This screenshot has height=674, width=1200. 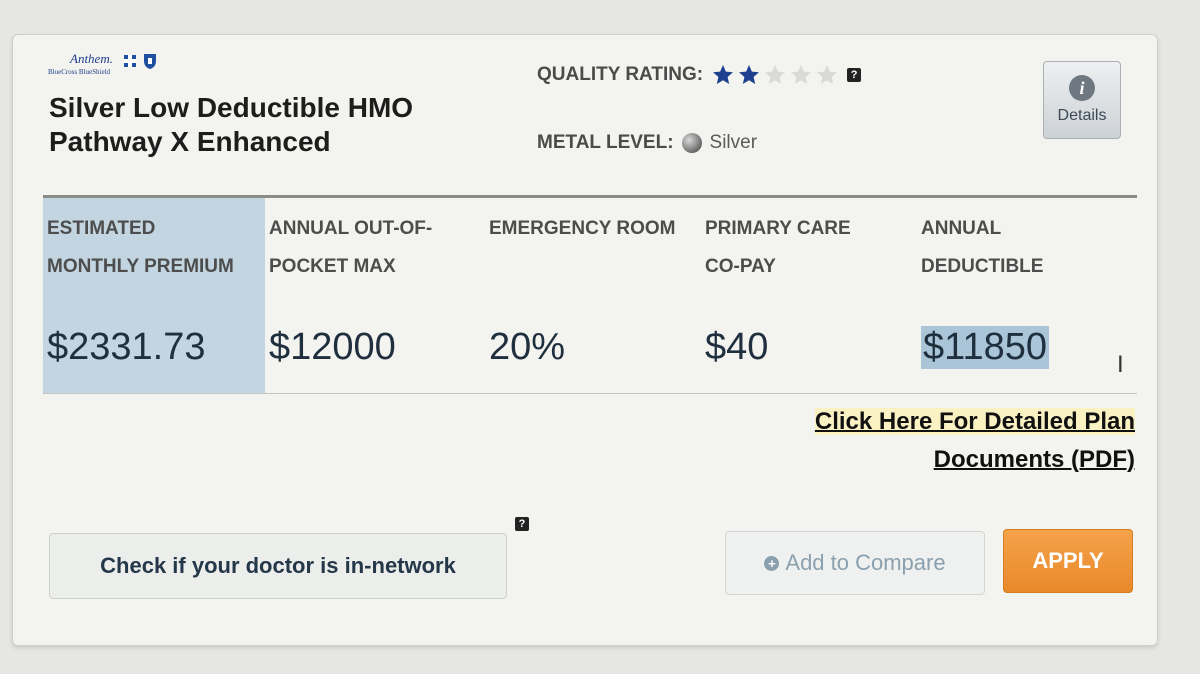 What do you see at coordinates (126, 347) in the screenshot?
I see `monthly-premium-value: $2331.73` at bounding box center [126, 347].